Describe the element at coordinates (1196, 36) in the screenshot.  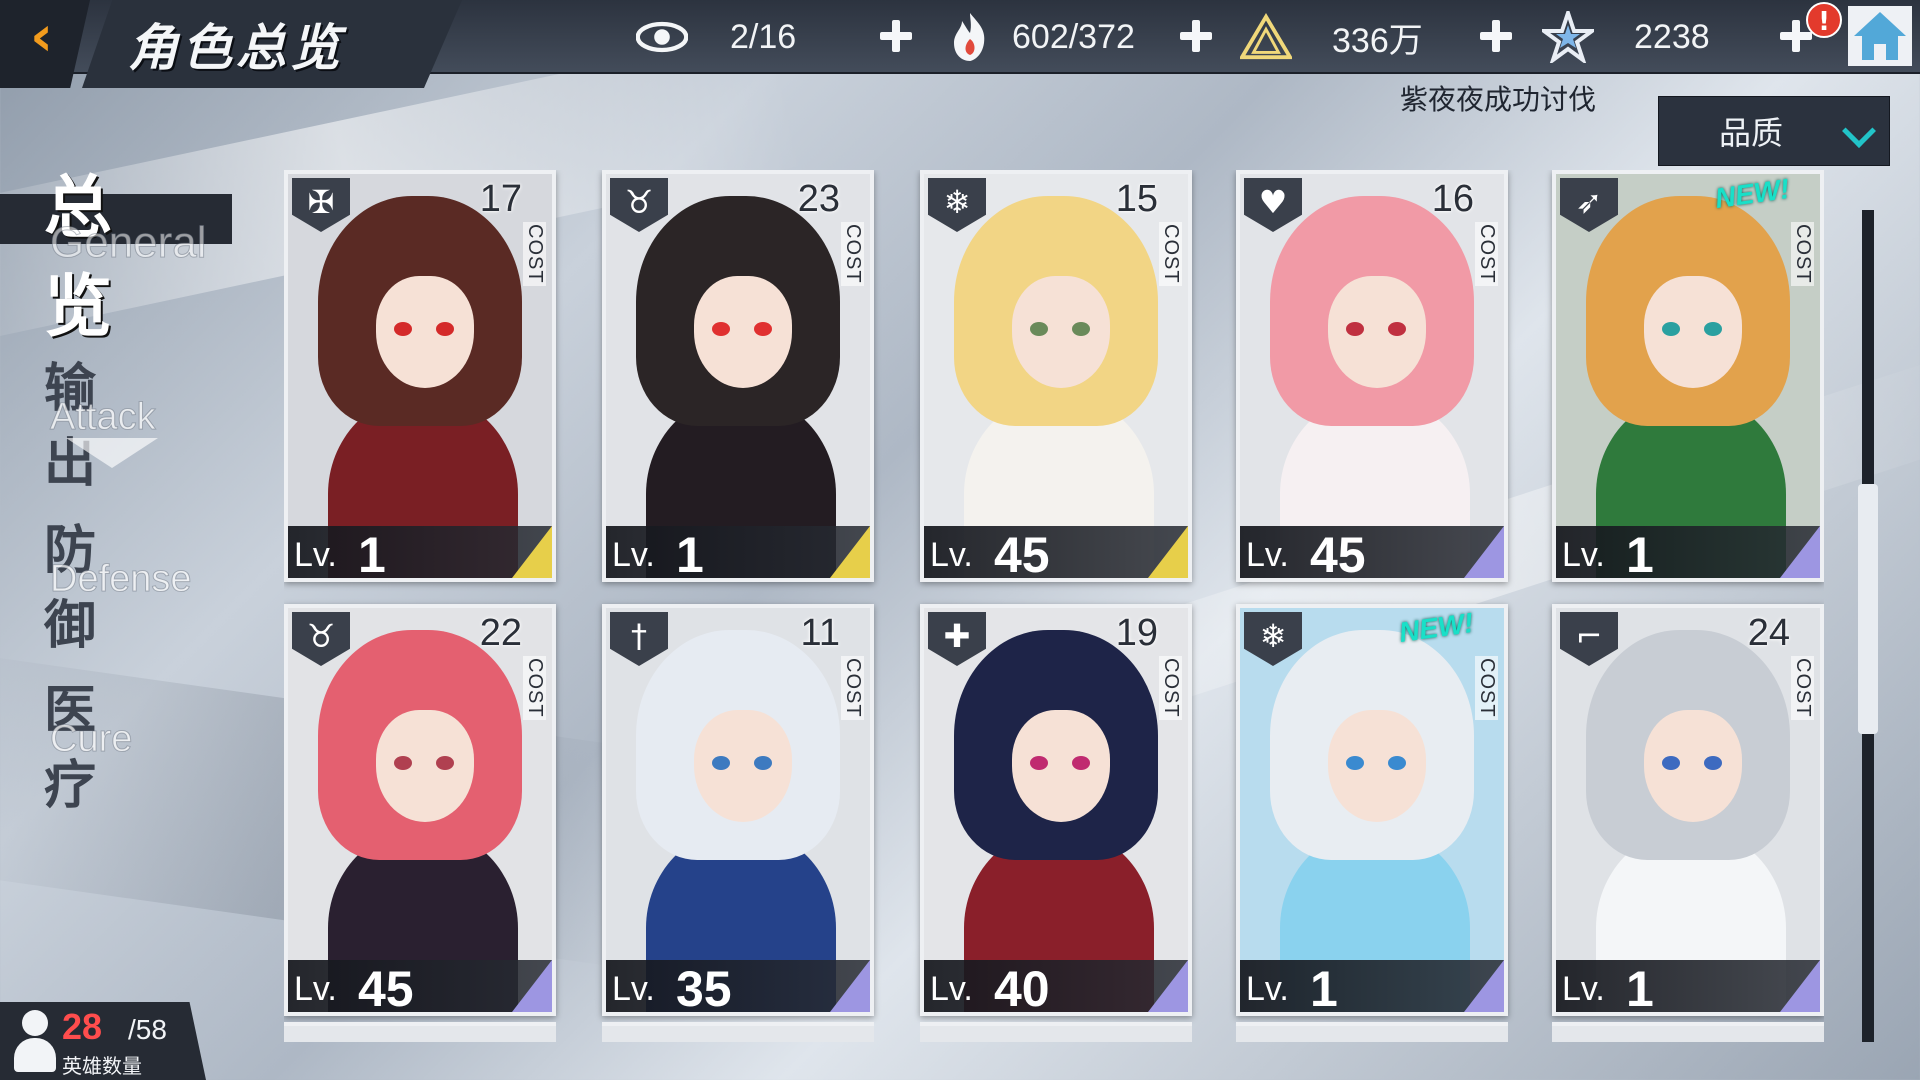
I see `add-energy-button` at that location.